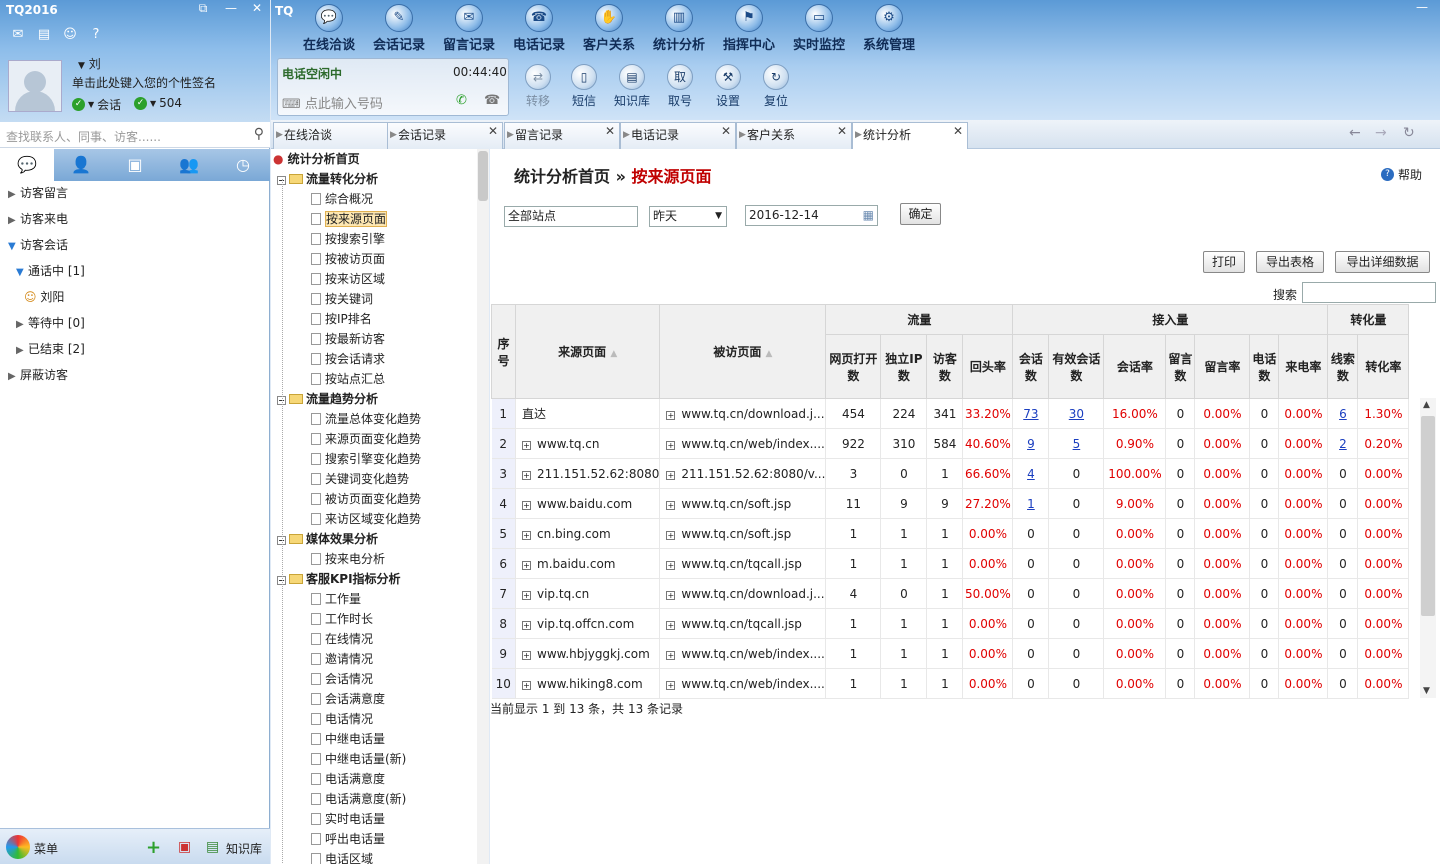 The image size is (1440, 864). I want to click on tree-item: 流量总体变化趋势, so click(366, 419).